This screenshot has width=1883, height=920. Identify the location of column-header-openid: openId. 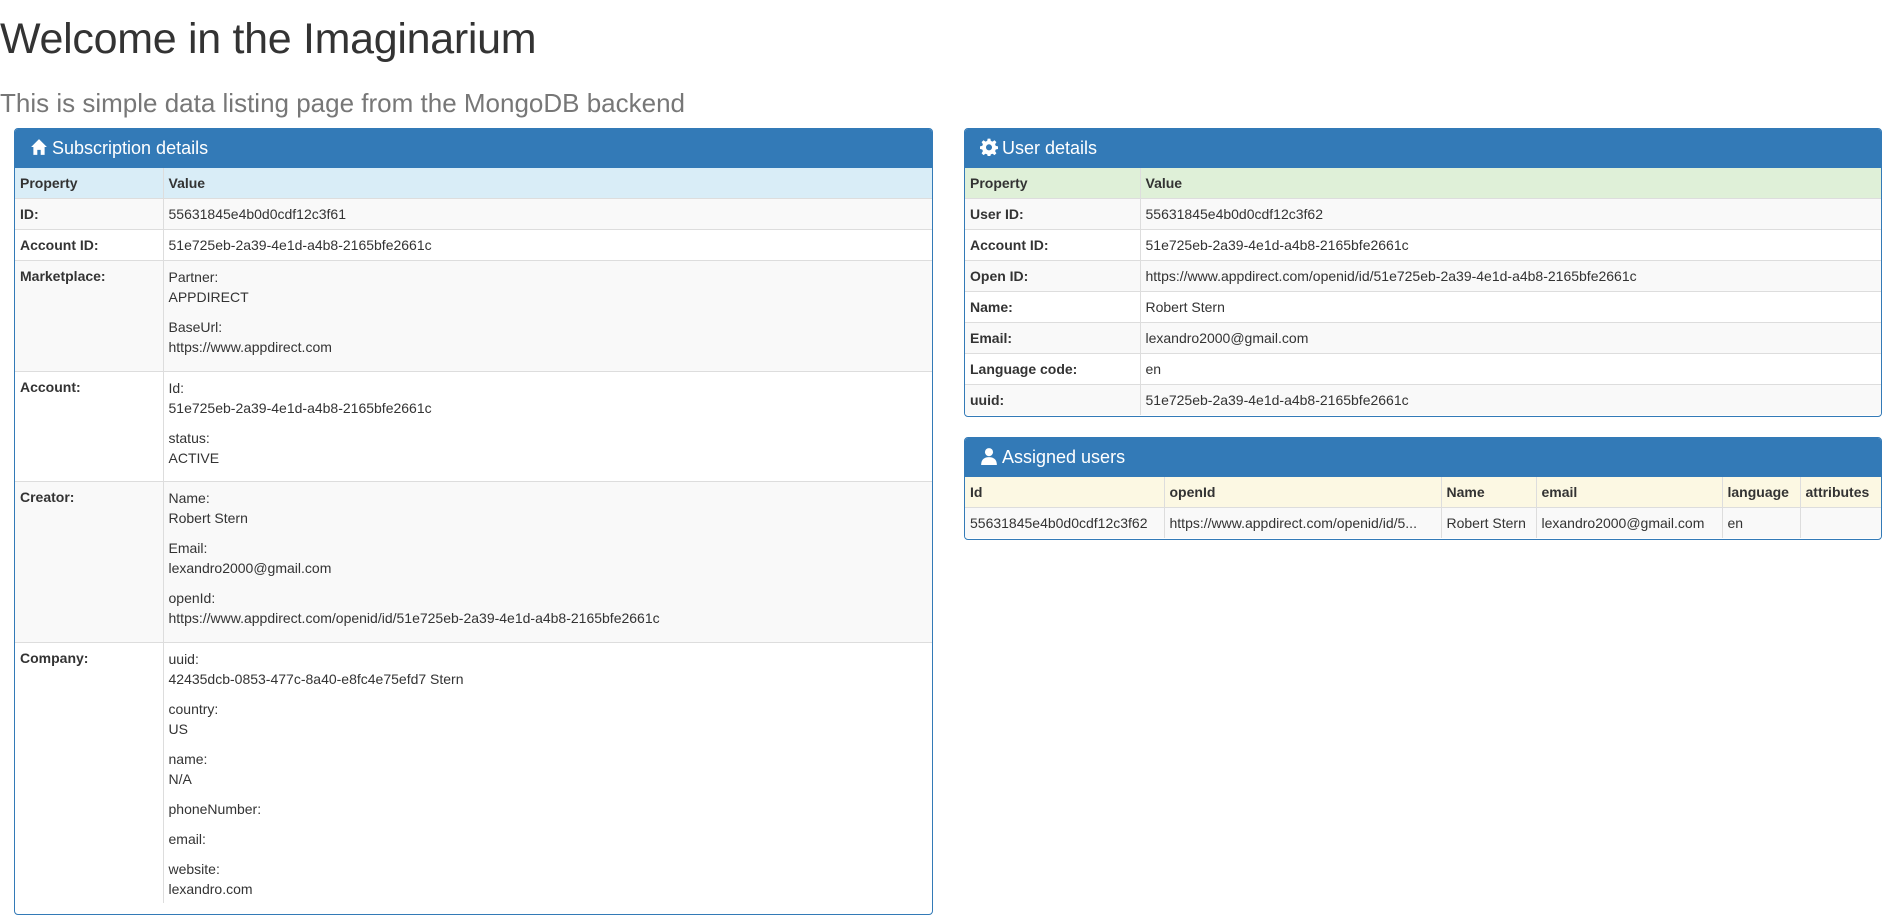
(1302, 492).